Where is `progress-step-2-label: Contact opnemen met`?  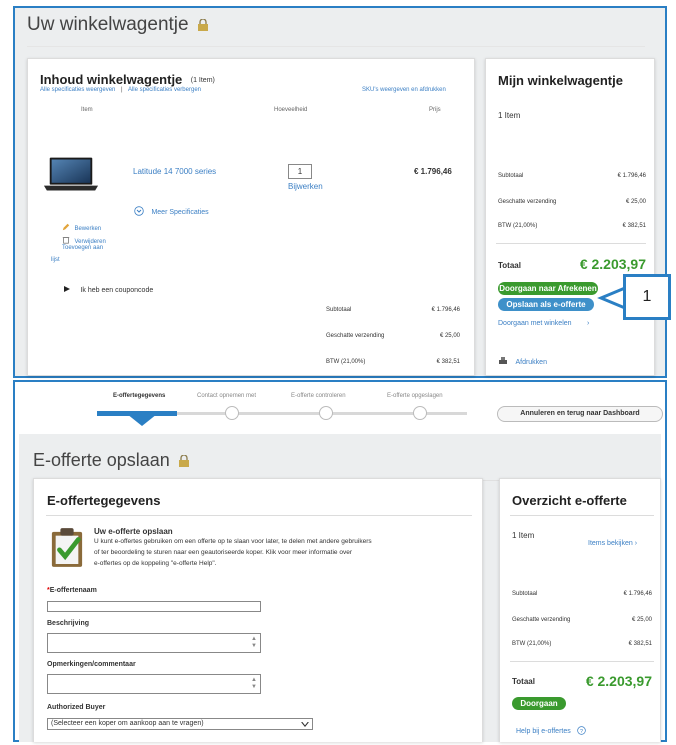 progress-step-2-label: Contact opnemen met is located at coordinates (227, 396).